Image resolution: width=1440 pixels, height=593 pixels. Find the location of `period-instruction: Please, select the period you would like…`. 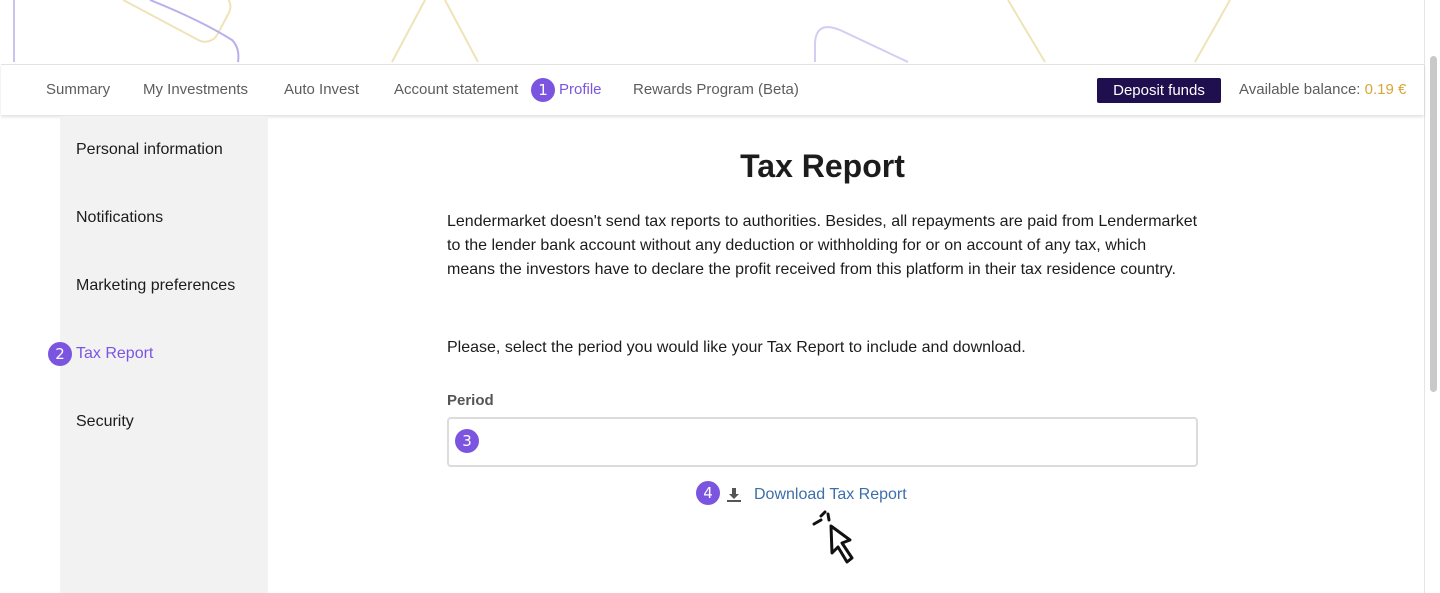

period-instruction: Please, select the period you would like… is located at coordinates (736, 347).